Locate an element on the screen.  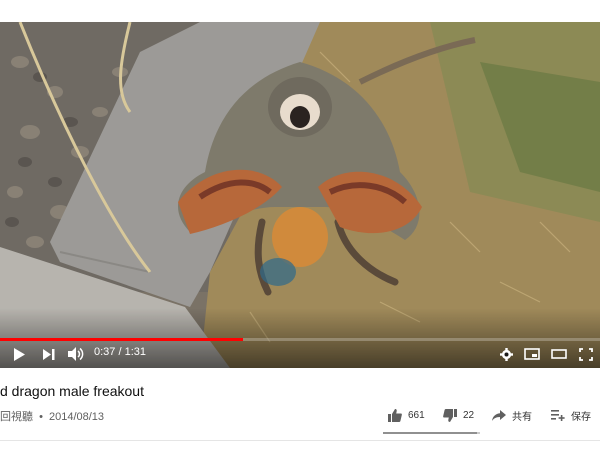
playlist-add-icon is located at coordinates (558, 415).